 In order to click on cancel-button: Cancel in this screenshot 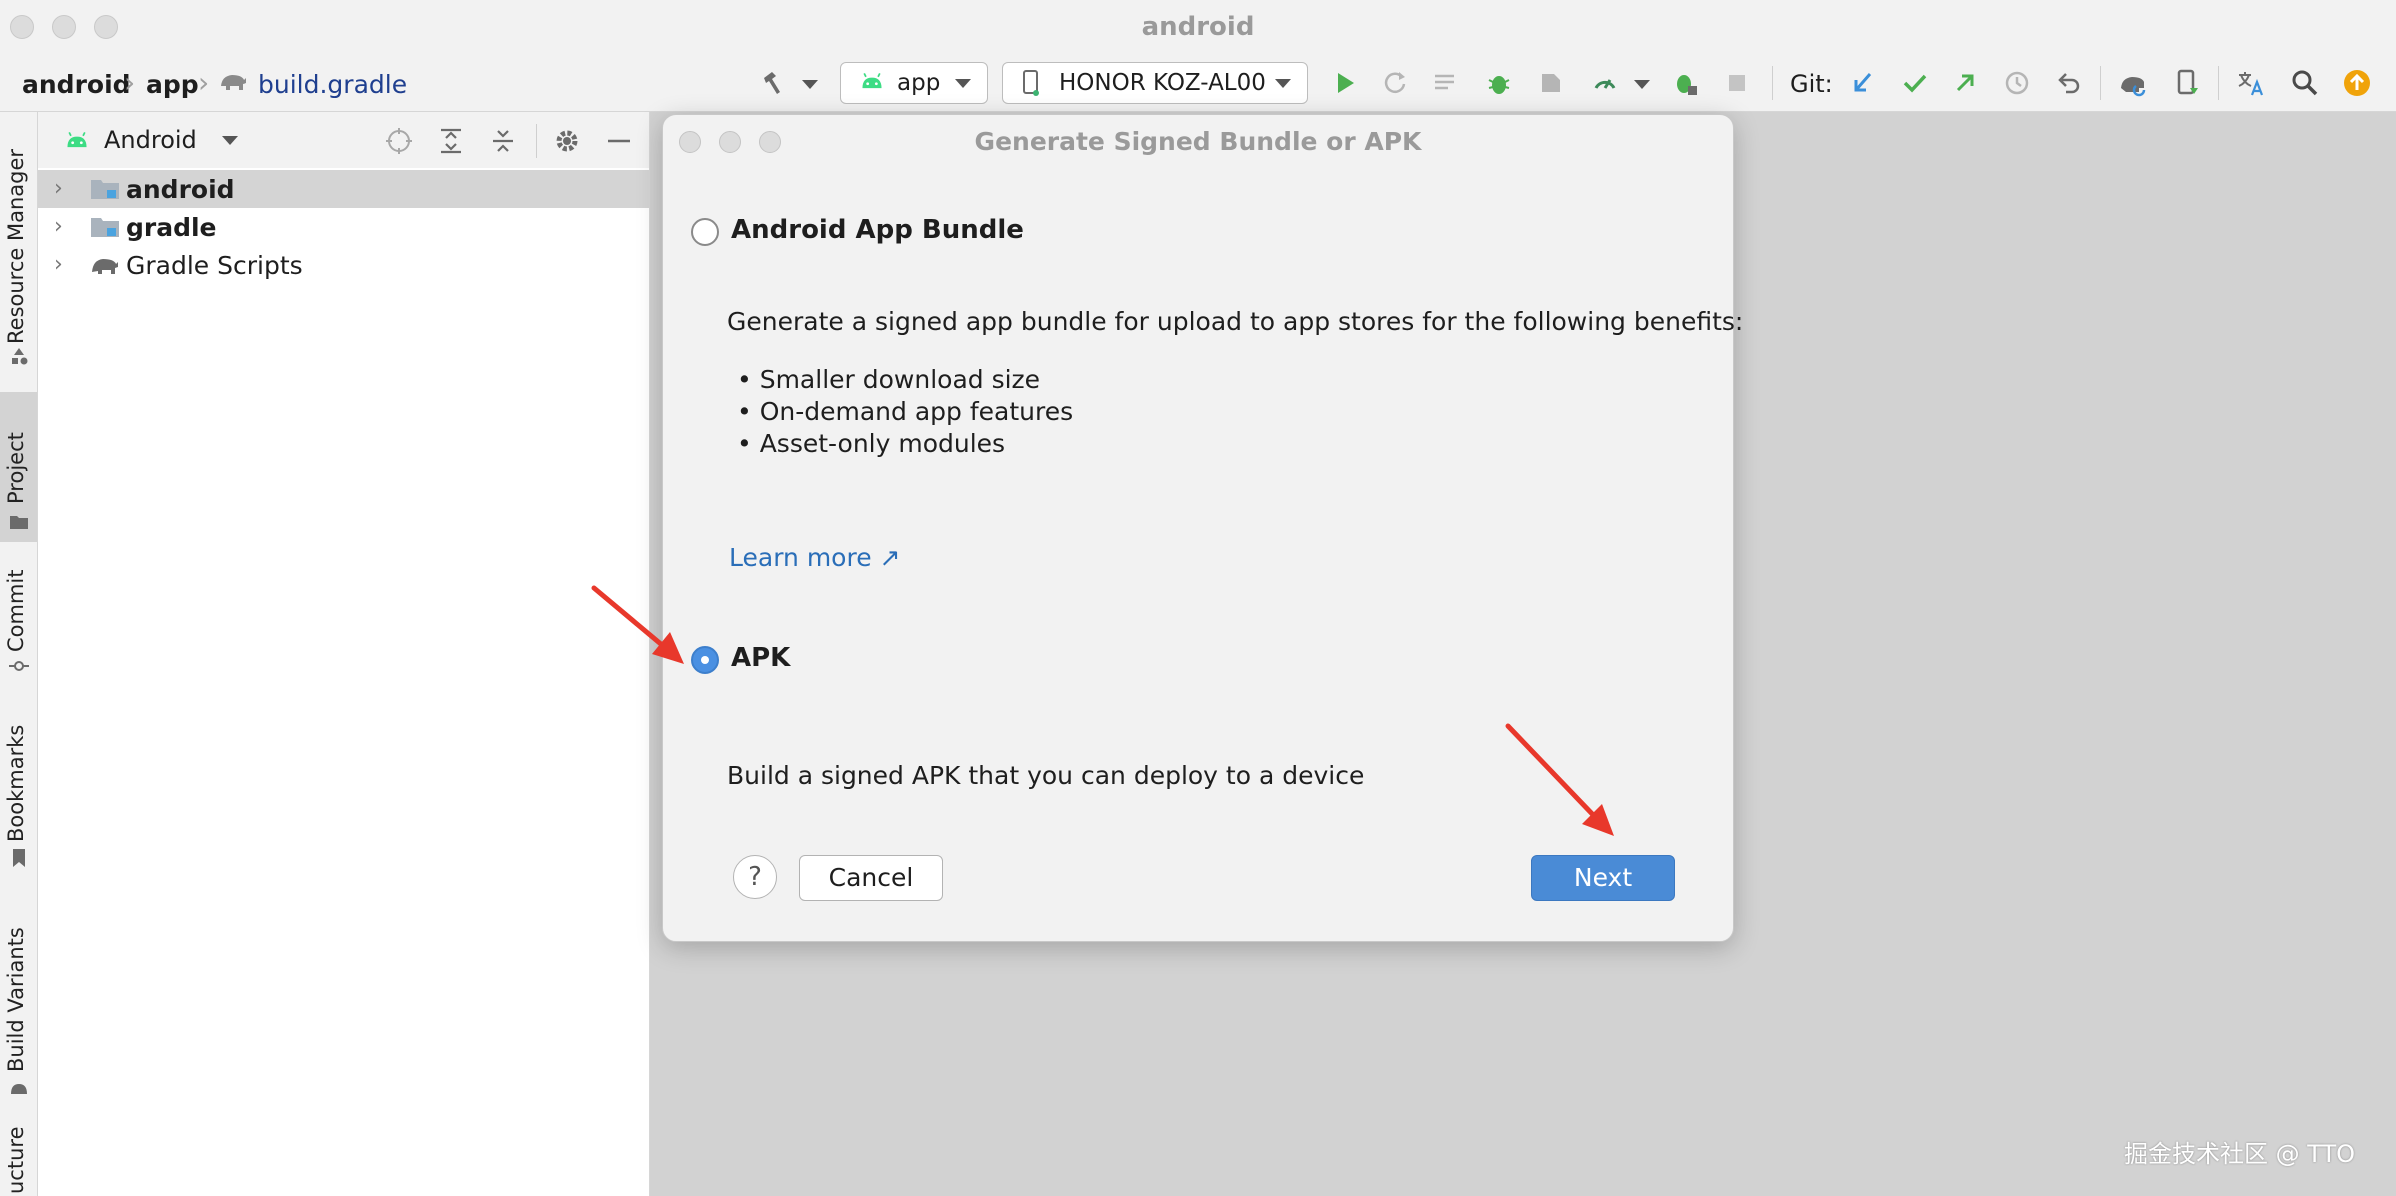, I will do `click(871, 878)`.